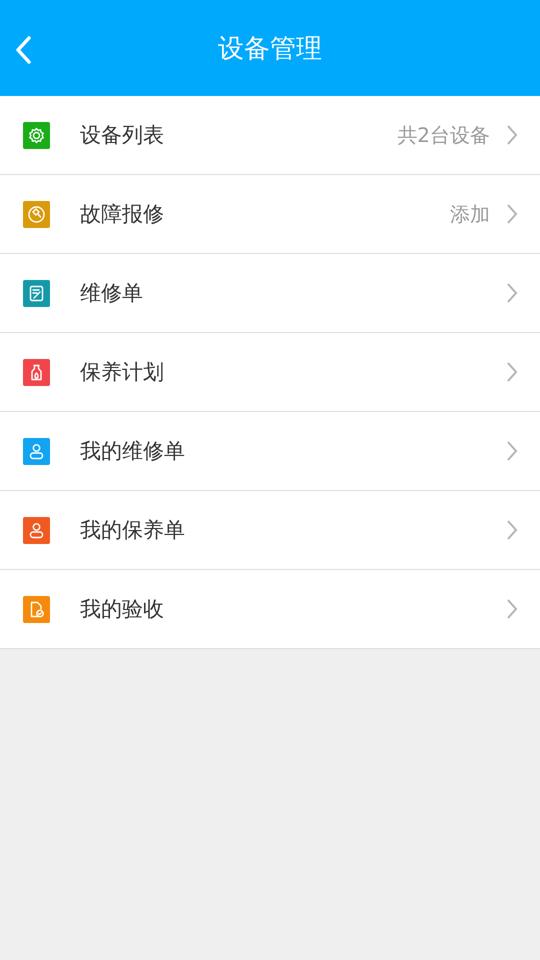  Describe the element at coordinates (270, 49) in the screenshot. I see `page-title: 设备管理` at that location.